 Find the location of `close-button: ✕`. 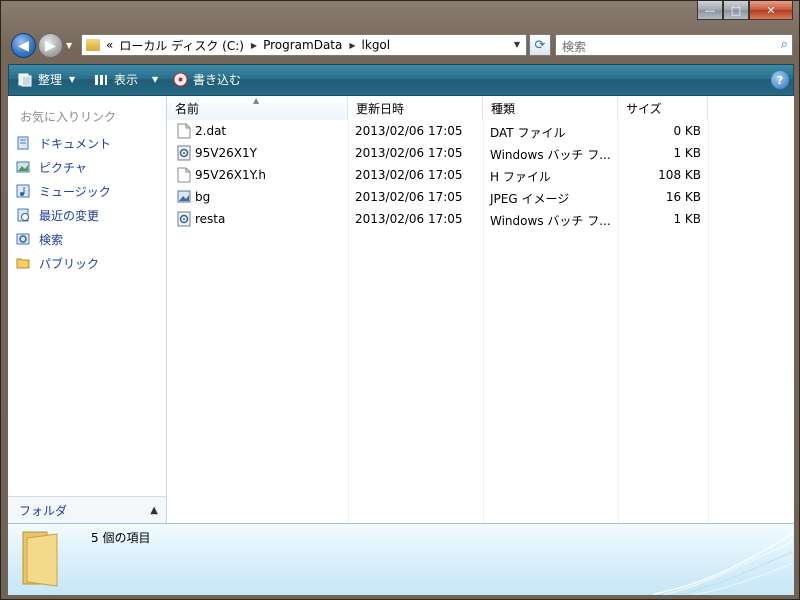

close-button: ✕ is located at coordinates (771, 10).